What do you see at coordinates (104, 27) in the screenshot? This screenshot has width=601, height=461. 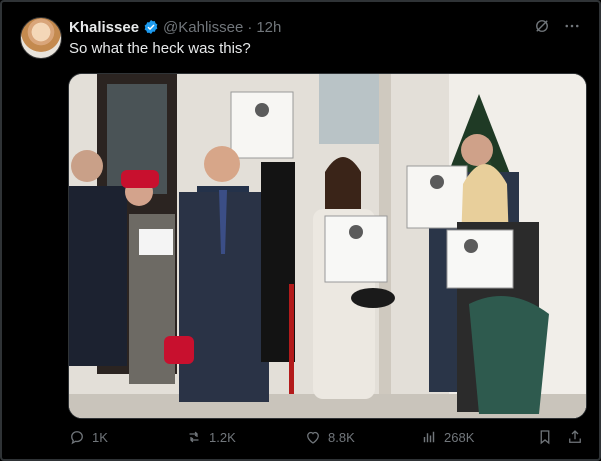 I see `author-name: Khalissee` at bounding box center [104, 27].